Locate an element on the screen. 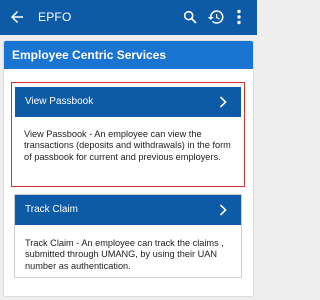 The width and height of the screenshot is (320, 300). track-claim-label: Track Claim is located at coordinates (51, 209).